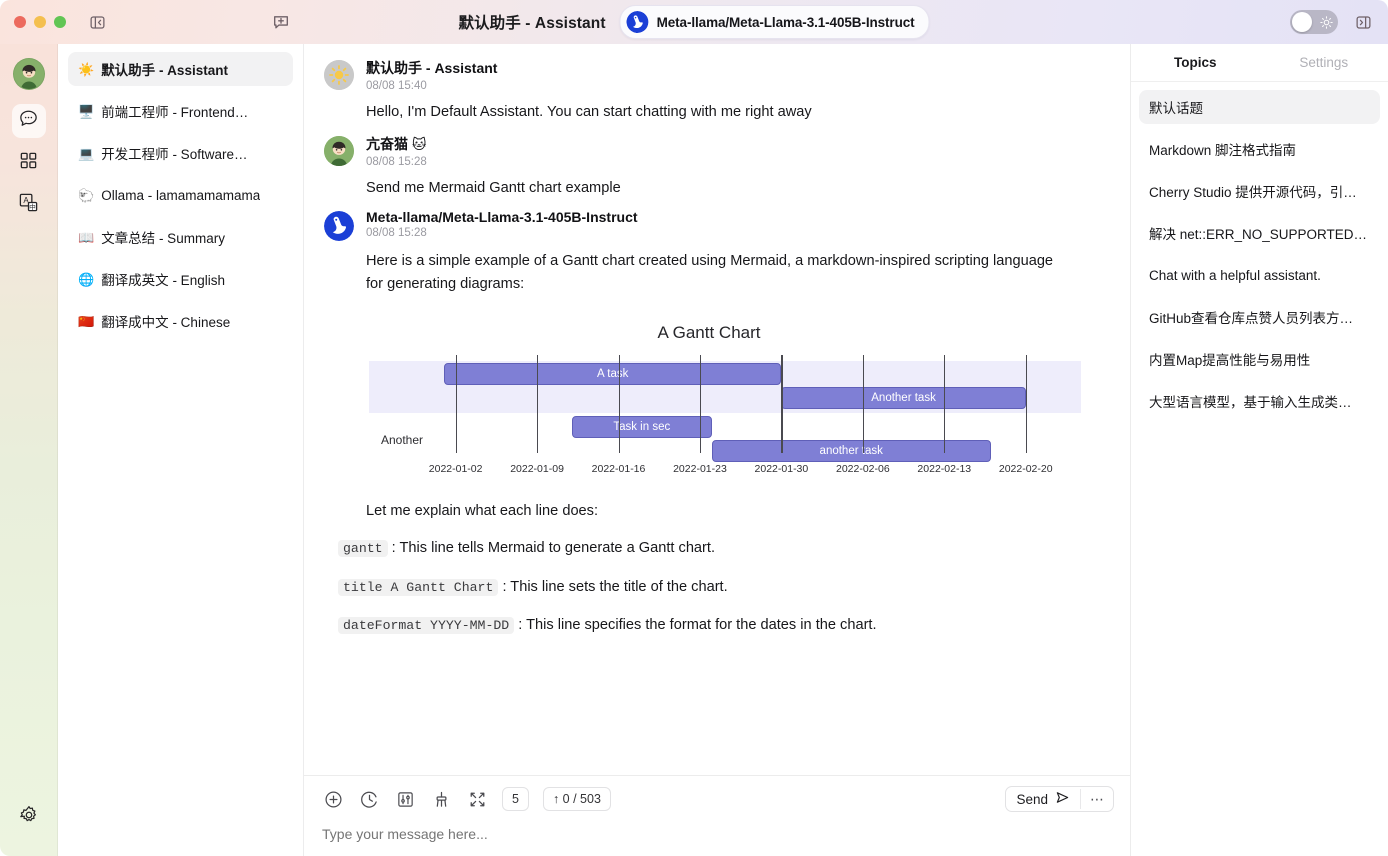 Image resolution: width=1388 pixels, height=856 pixels. Describe the element at coordinates (781, 469) in the screenshot. I see `gantt-axis-tick: 2022-01-30` at that location.